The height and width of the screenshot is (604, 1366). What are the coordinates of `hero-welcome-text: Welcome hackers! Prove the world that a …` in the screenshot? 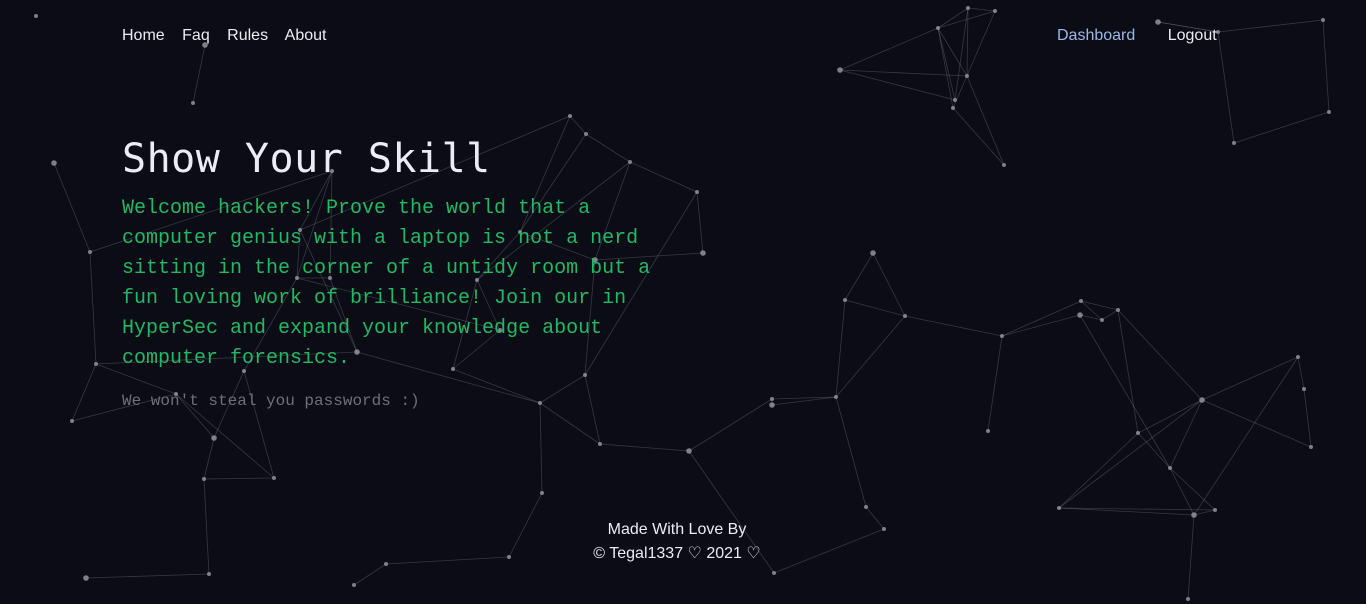 It's located at (386, 283).